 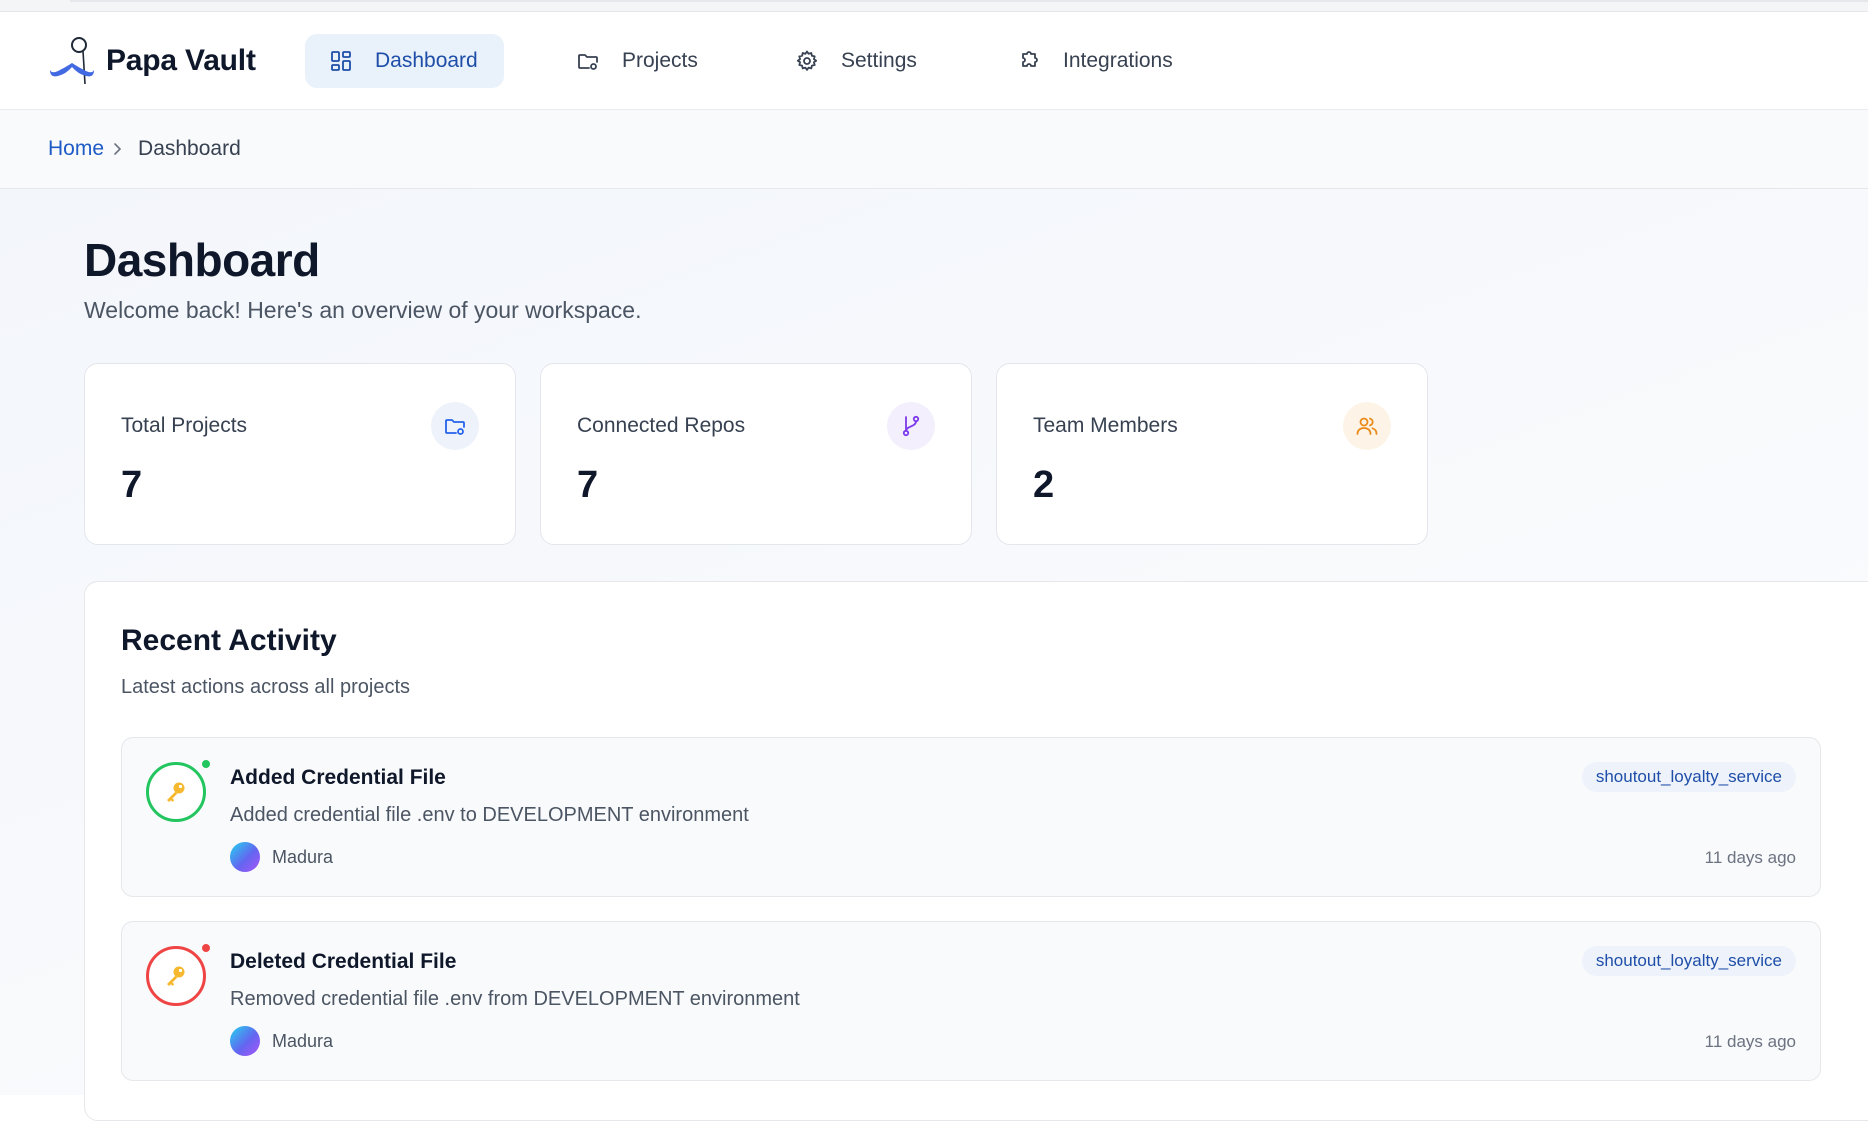 What do you see at coordinates (338, 777) in the screenshot?
I see `activity-title: Added Credential File` at bounding box center [338, 777].